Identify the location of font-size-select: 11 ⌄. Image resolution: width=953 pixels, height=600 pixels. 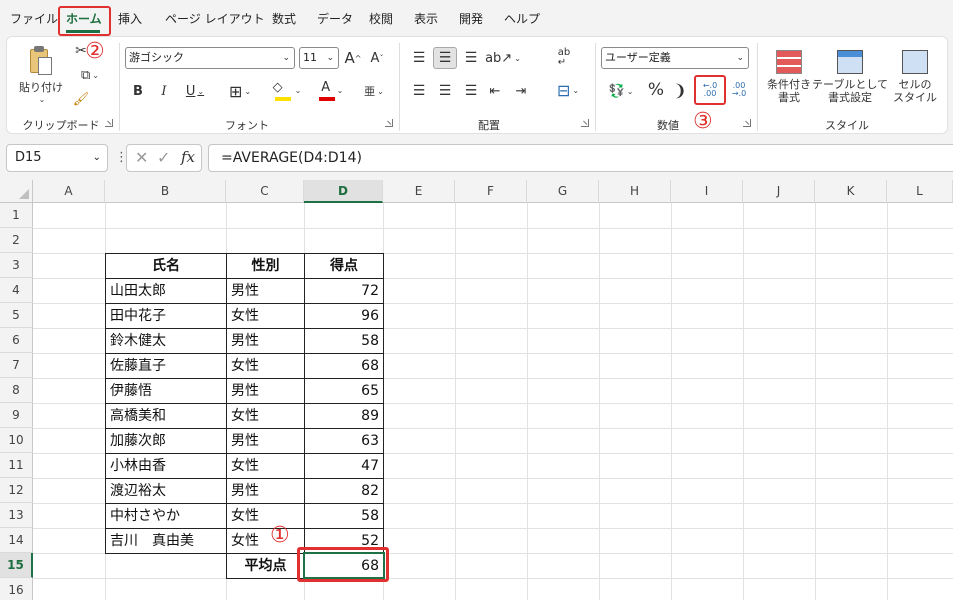
(319, 58).